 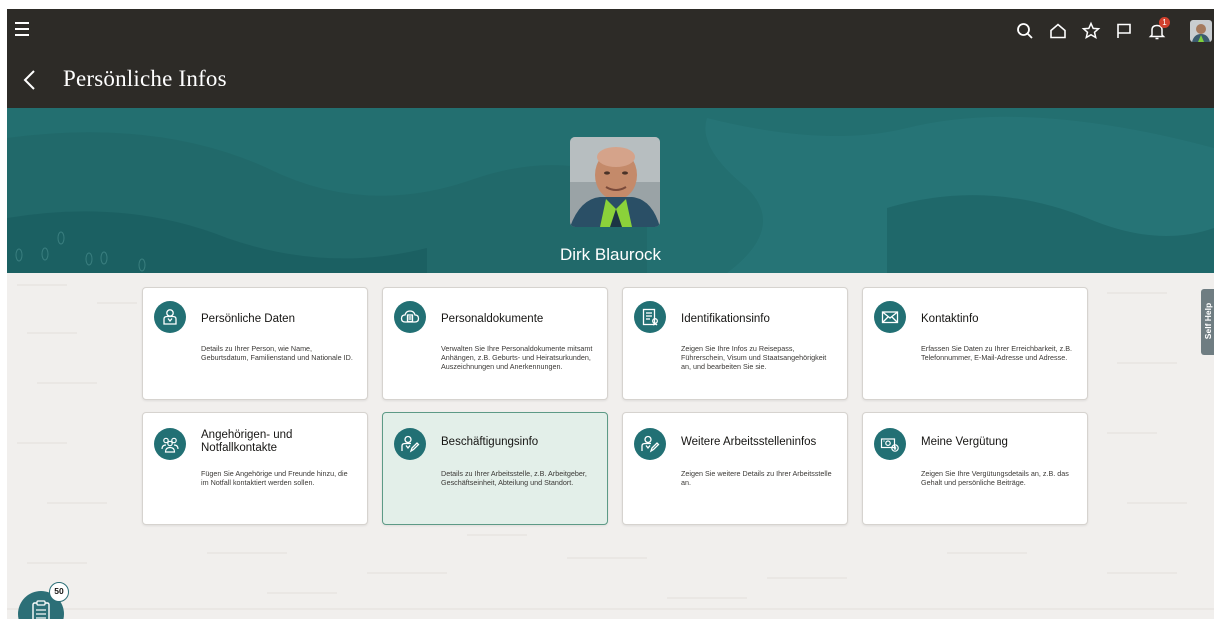 I want to click on header-actions: 1, so click(x=1108, y=31).